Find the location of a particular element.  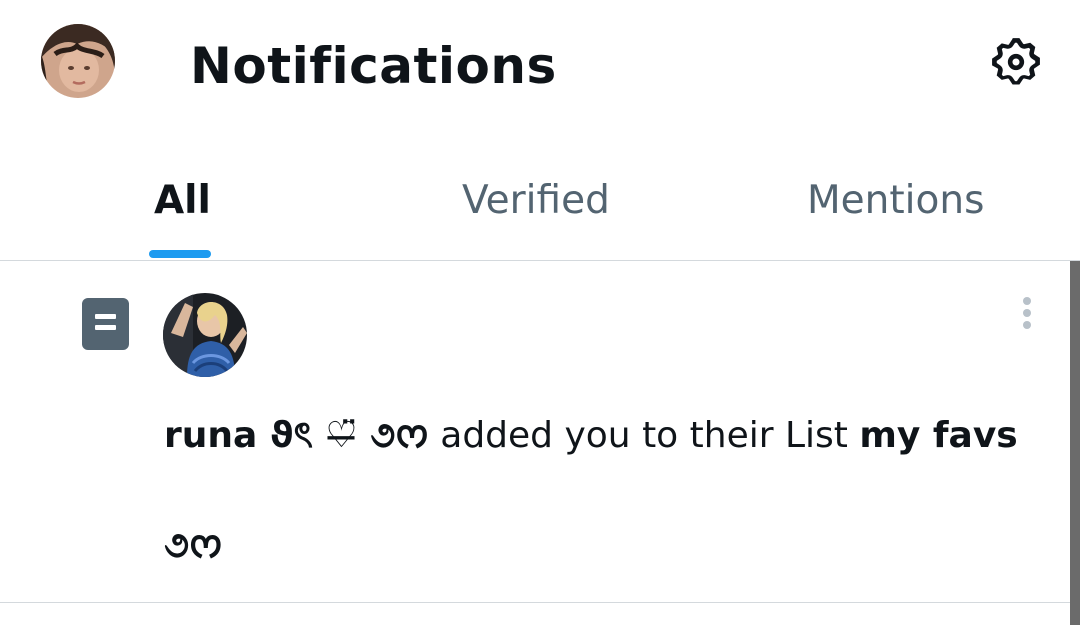

more-options-button is located at coordinates (1027, 312).